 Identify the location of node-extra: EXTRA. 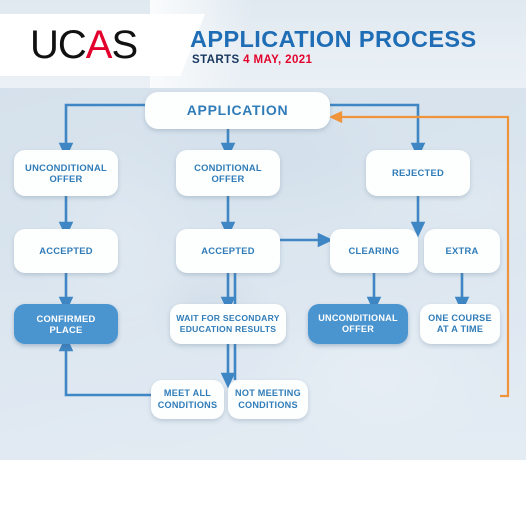
(462, 251).